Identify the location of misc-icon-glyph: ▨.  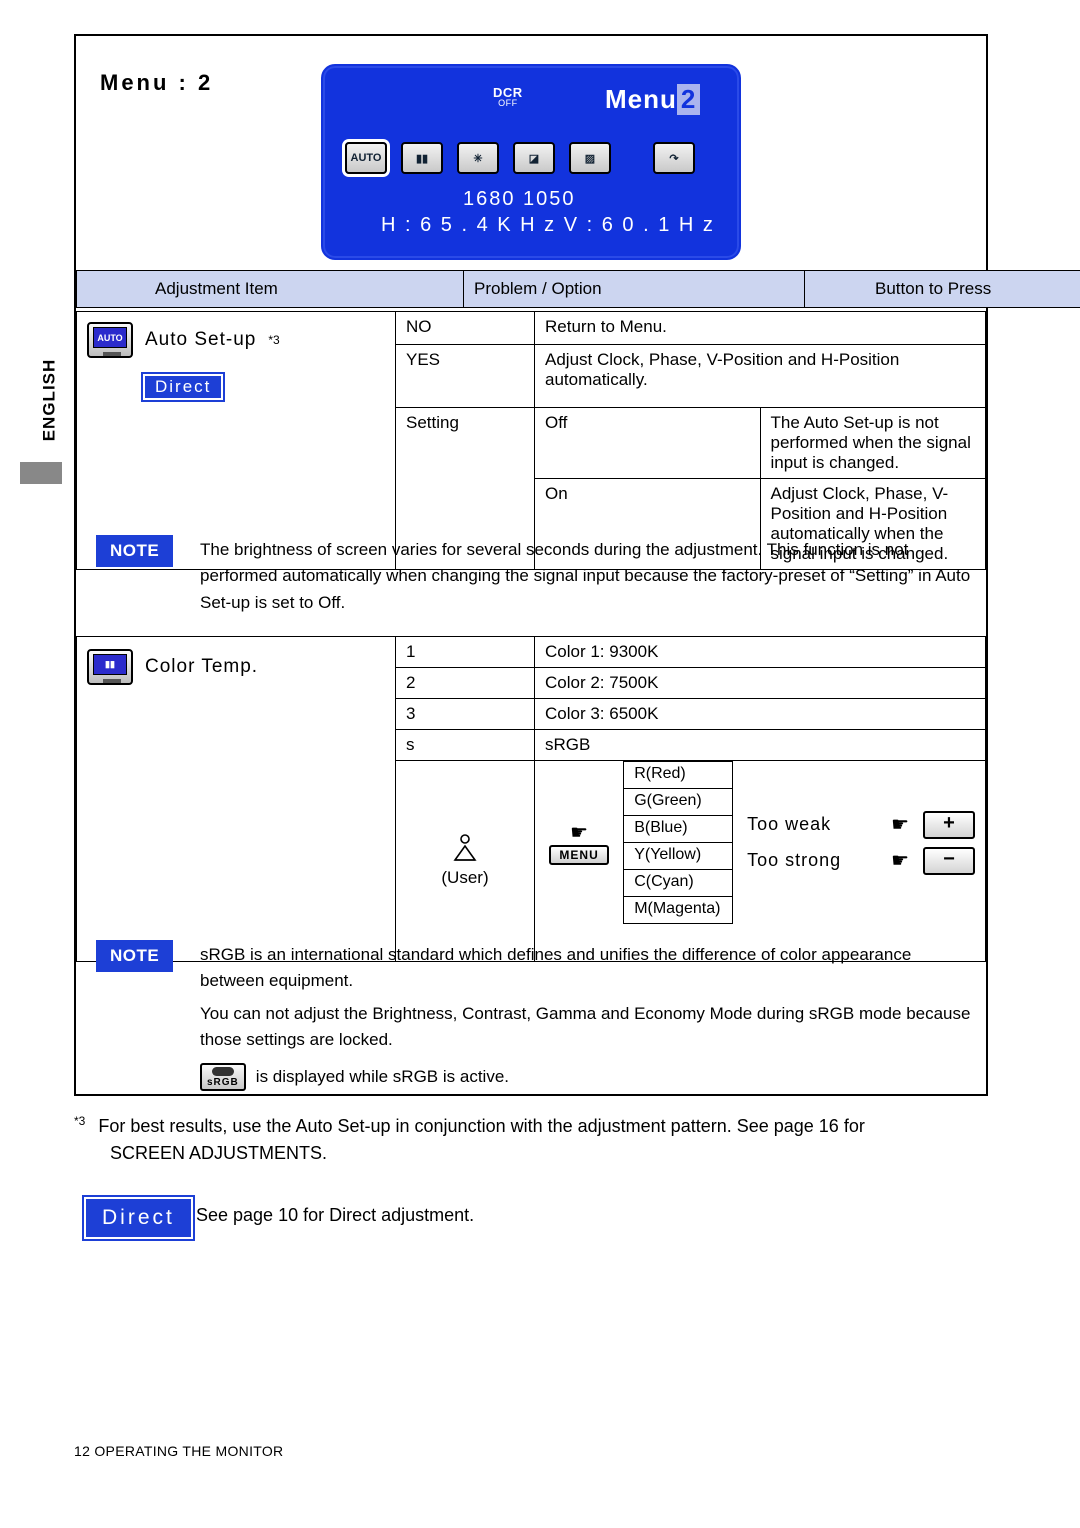
(590, 158).